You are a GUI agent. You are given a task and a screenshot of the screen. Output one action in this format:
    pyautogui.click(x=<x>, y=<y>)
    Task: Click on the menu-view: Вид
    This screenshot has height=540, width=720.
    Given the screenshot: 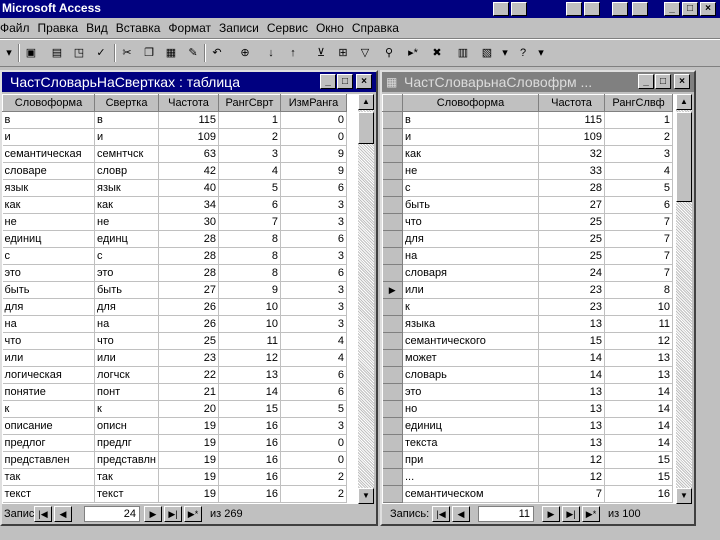 What is the action you would take?
    pyautogui.click(x=97, y=28)
    